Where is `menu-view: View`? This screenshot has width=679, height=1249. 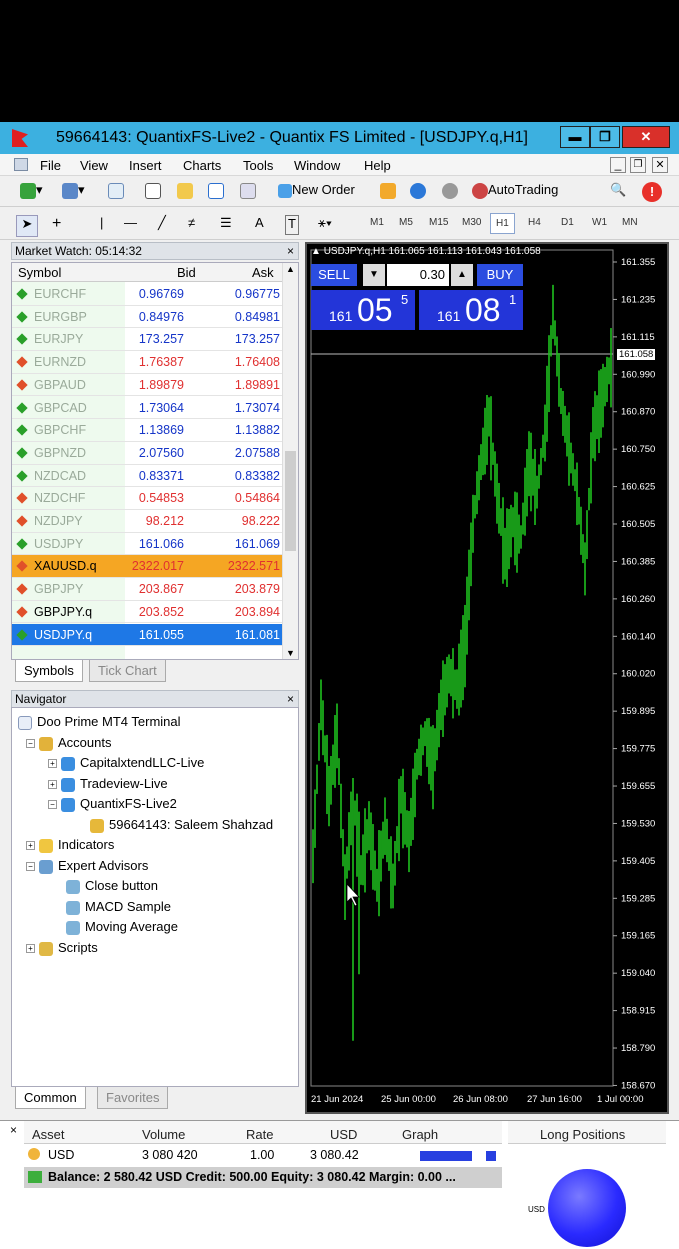 menu-view: View is located at coordinates (94, 165).